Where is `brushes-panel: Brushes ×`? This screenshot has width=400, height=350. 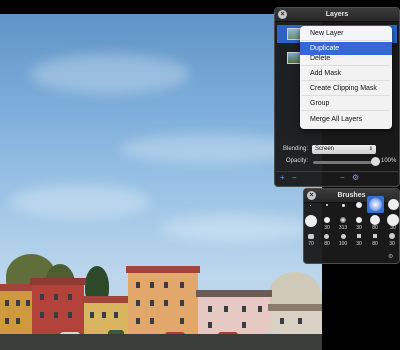
brushes-panel: Brushes × is located at coordinates (351, 226).